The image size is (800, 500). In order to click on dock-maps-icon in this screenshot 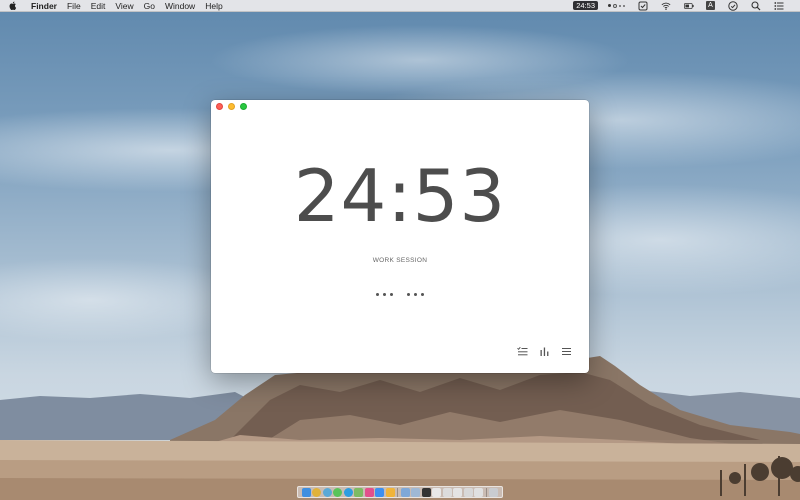, I will do `click(359, 492)`.